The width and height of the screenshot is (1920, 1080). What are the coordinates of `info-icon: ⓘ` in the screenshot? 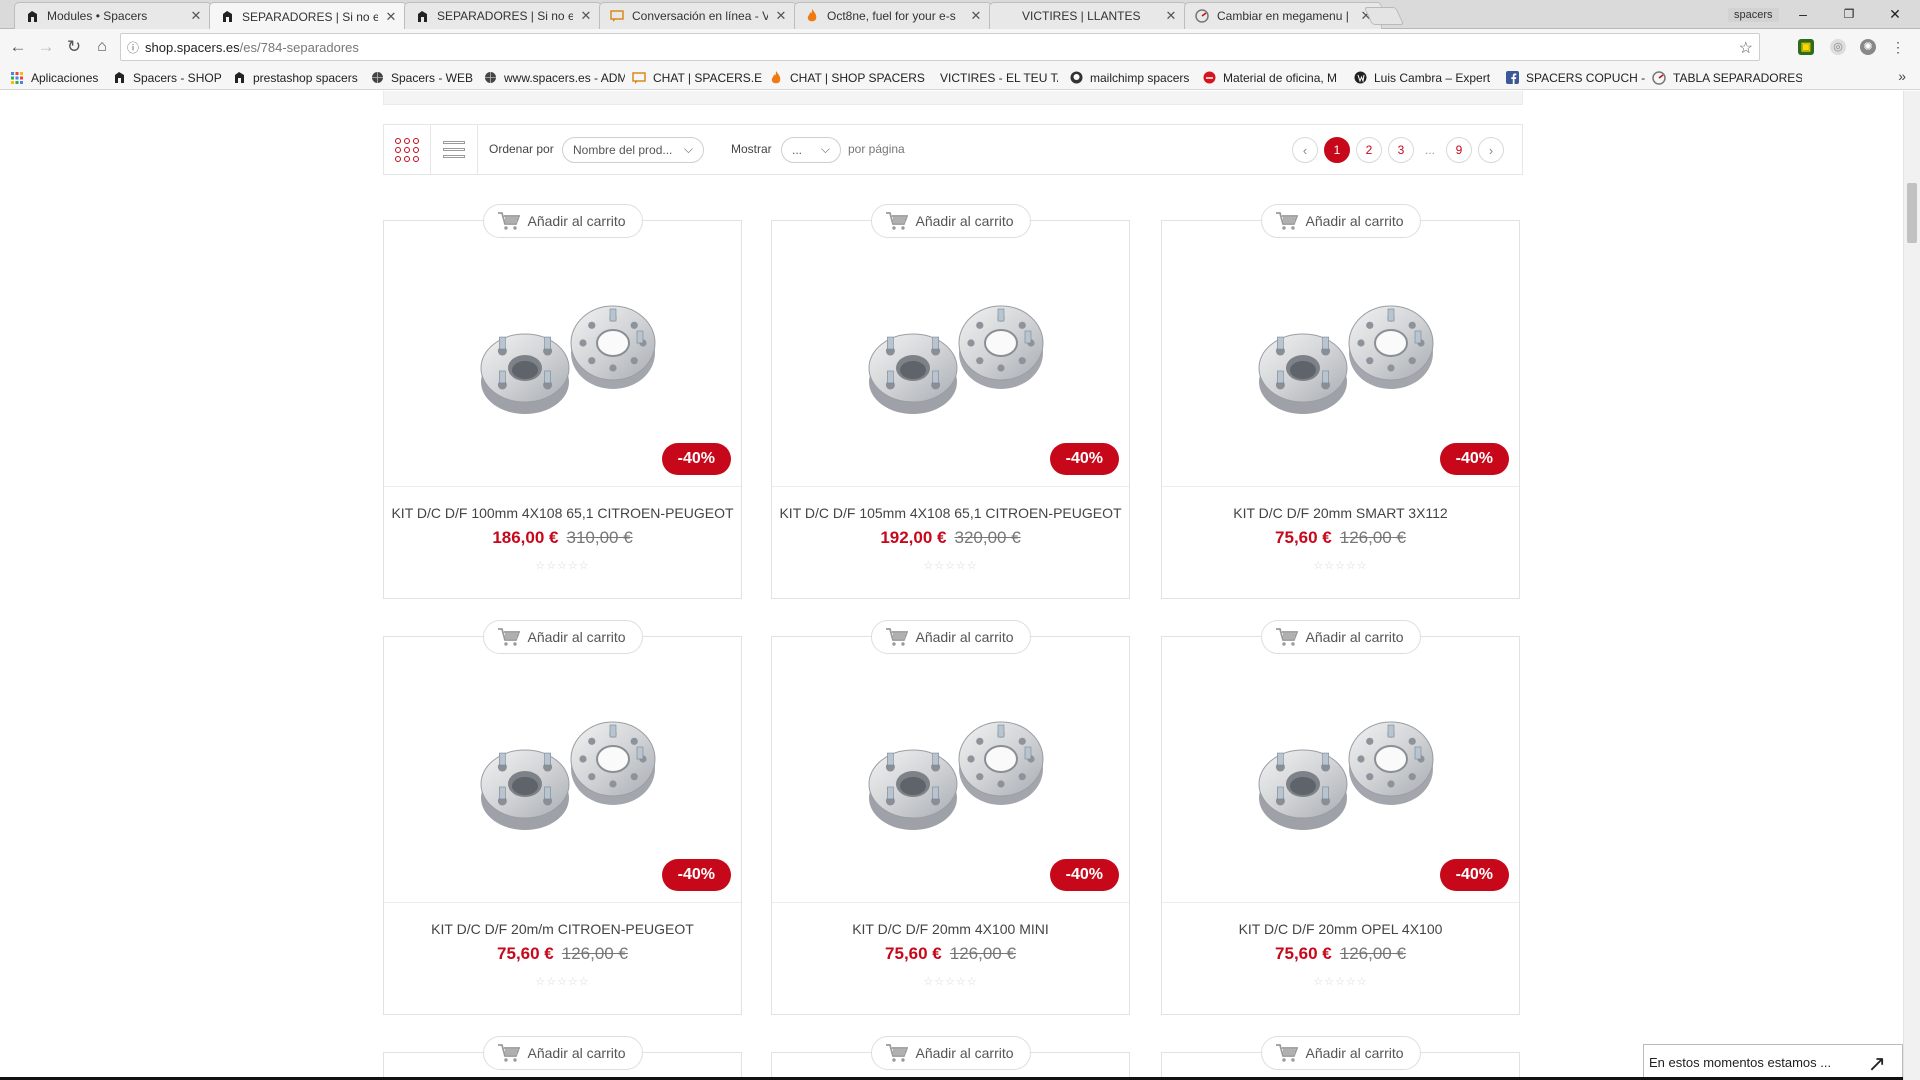 It's located at (133, 47).